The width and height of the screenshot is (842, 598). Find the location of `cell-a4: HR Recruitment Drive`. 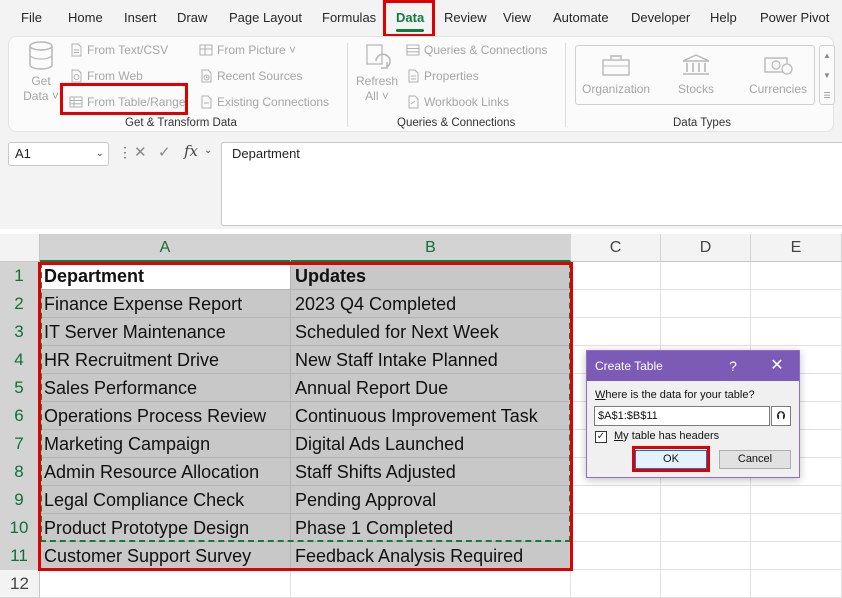

cell-a4: HR Recruitment Drive is located at coordinates (165, 360).